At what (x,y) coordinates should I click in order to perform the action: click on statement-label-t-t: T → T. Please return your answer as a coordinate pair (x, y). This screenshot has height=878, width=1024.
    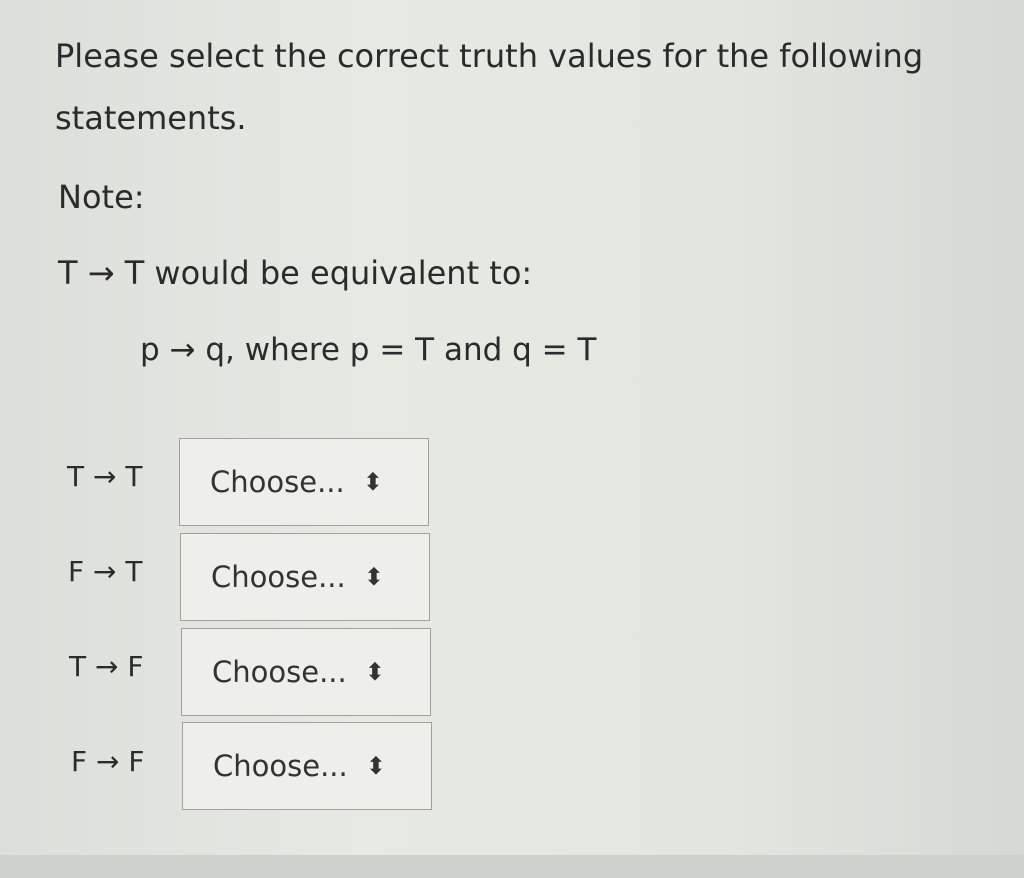
    Looking at the image, I should click on (105, 476).